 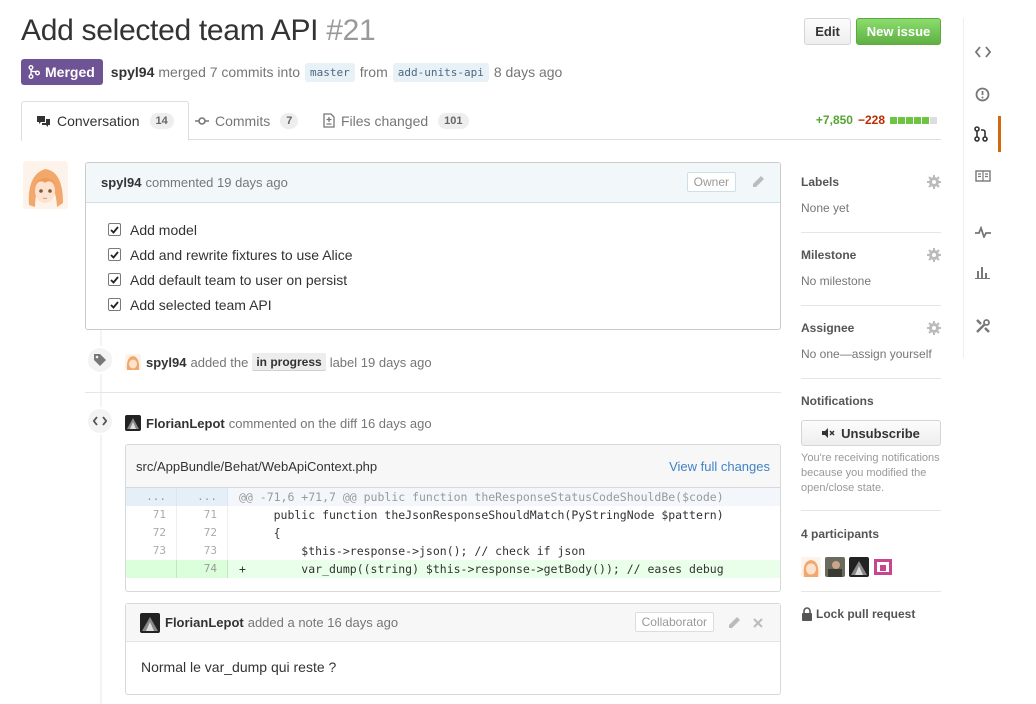 I want to click on lock-pull-request-link: Lock pull request, so click(x=858, y=614).